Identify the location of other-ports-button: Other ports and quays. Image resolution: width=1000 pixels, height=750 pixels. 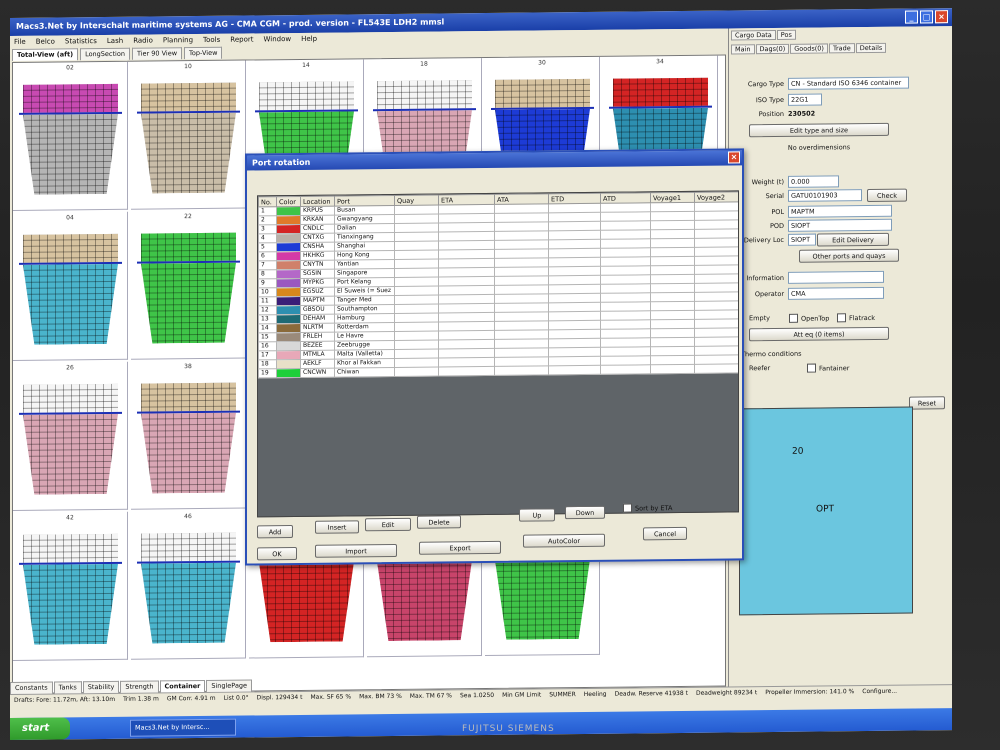
(849, 255).